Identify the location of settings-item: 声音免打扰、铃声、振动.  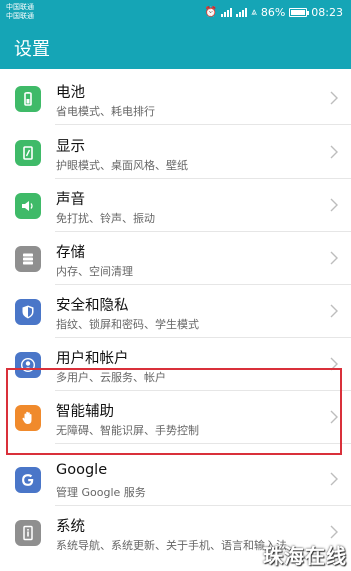
(175, 205).